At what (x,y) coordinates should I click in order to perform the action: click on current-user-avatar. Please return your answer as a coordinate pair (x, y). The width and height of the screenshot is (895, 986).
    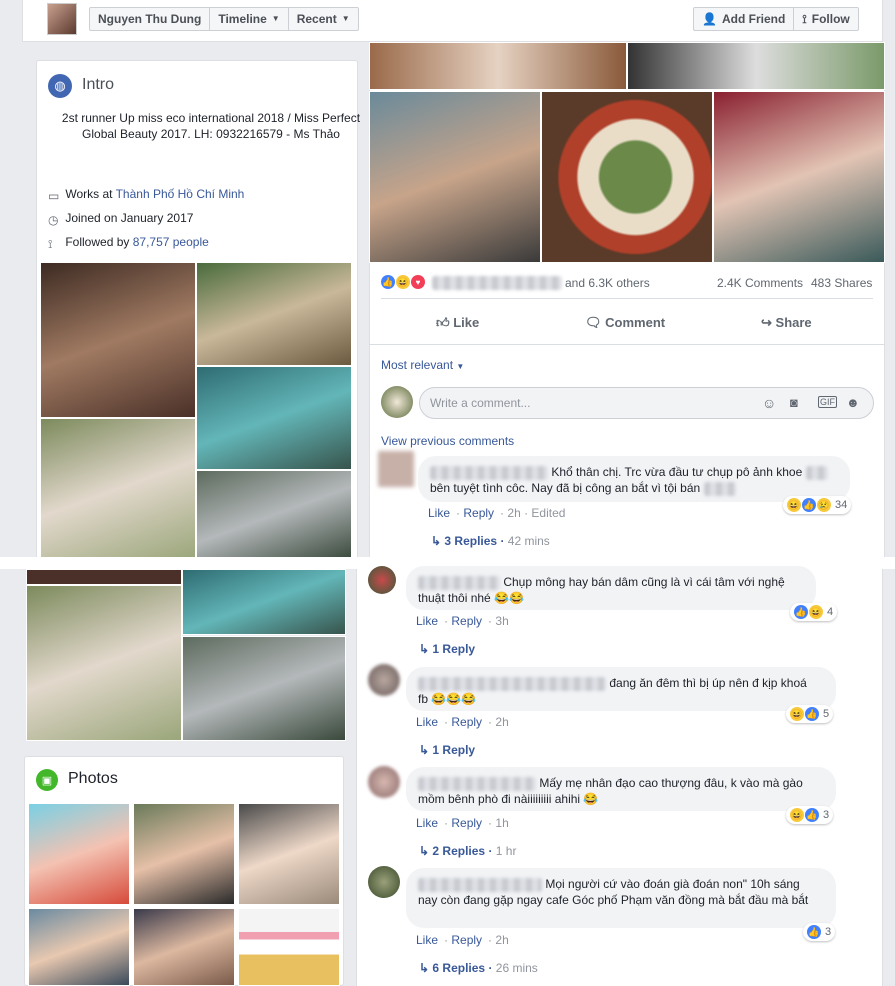
    Looking at the image, I should click on (397, 402).